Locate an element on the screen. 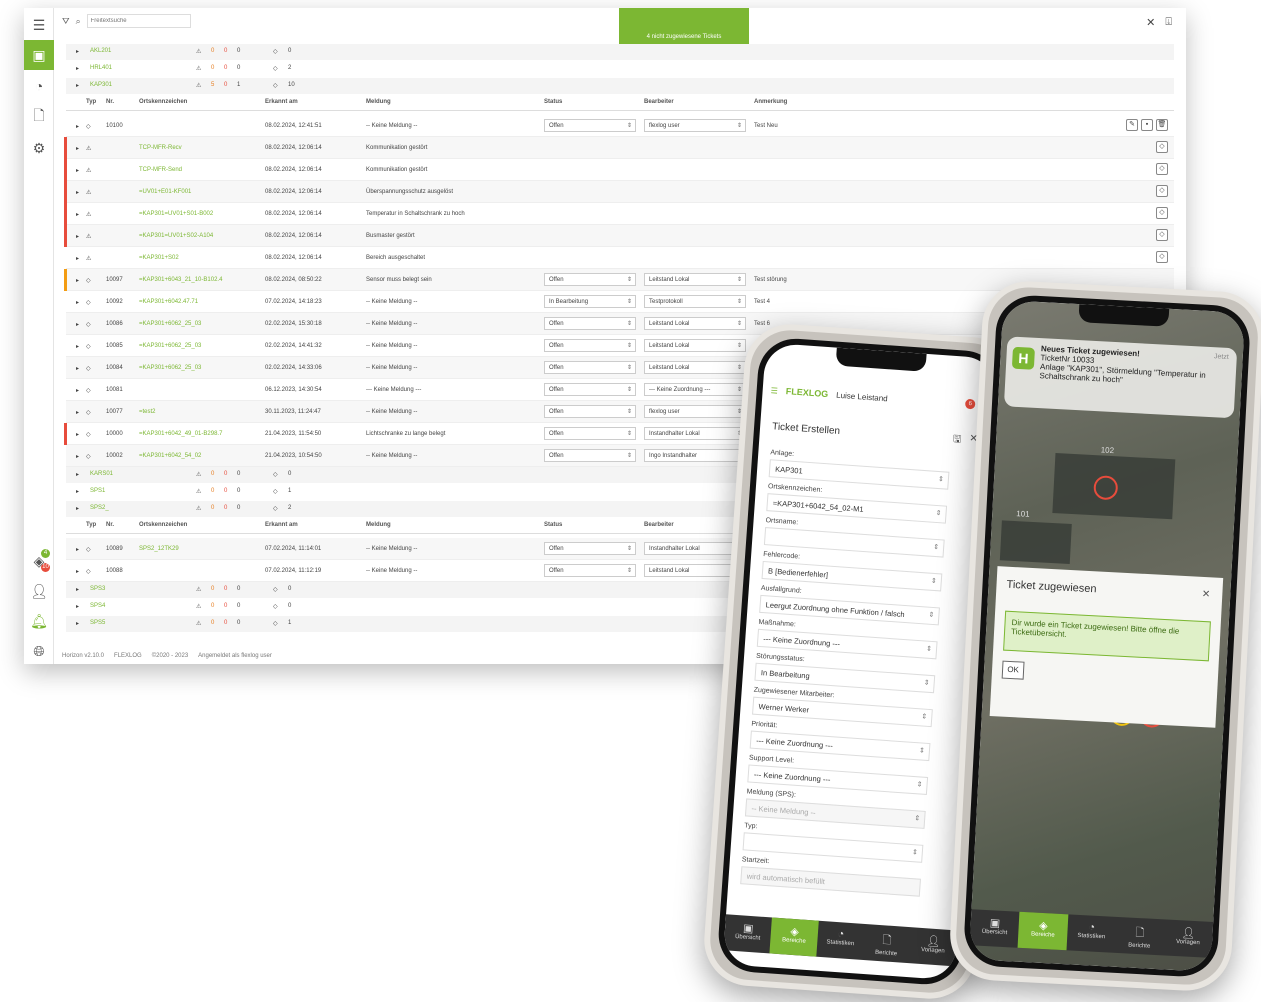 This screenshot has width=1261, height=1002. assignee-select: Instandhalter Lokal is located at coordinates (695, 433).